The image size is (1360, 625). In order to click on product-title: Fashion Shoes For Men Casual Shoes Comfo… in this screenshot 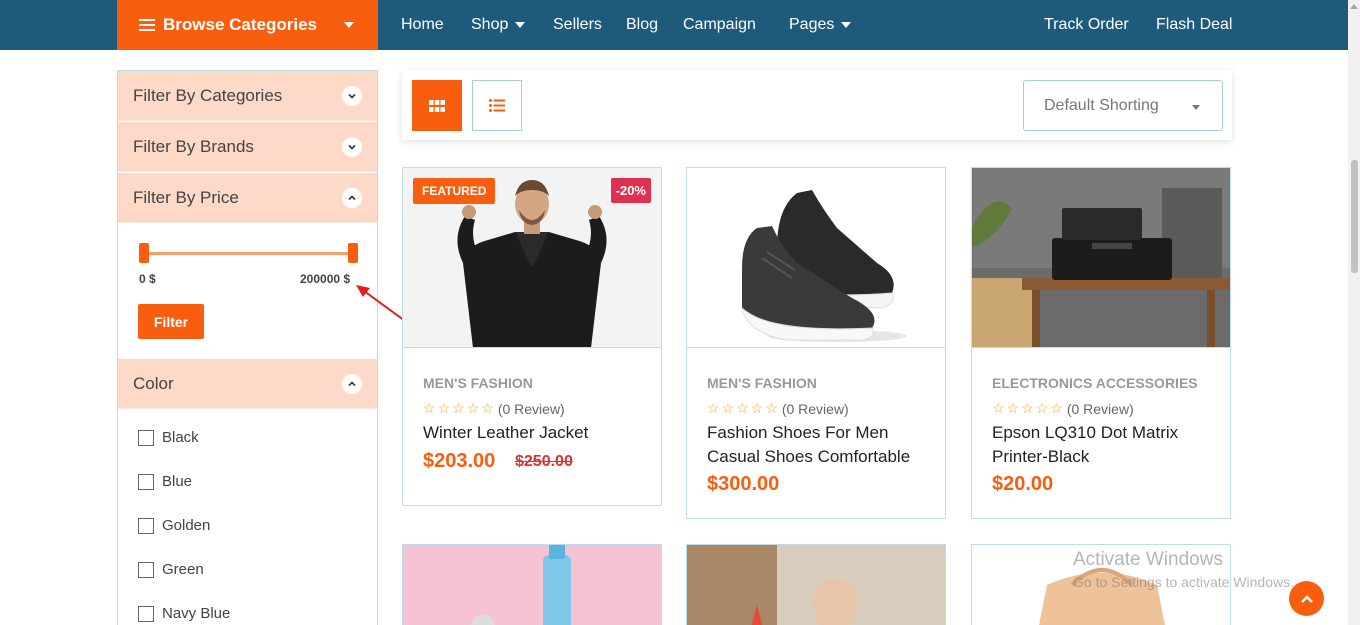, I will do `click(822, 445)`.